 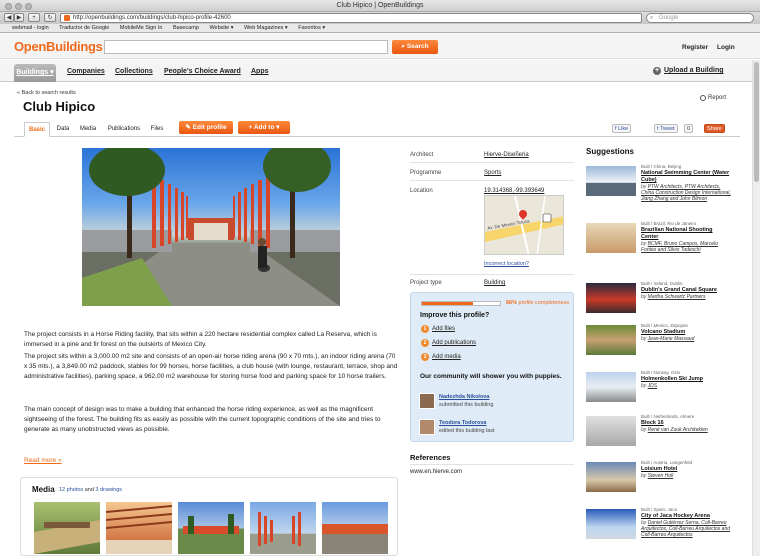 What do you see at coordinates (652, 386) in the screenshot?
I see `suggestion-author-link: JDS` at bounding box center [652, 386].